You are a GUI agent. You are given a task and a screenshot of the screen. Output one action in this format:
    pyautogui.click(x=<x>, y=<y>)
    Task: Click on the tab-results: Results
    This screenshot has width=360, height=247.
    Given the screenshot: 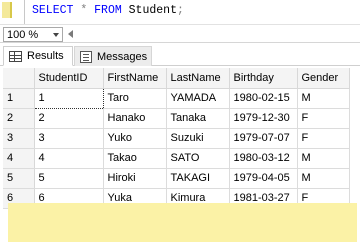 What is the action you would take?
    pyautogui.click(x=38, y=56)
    